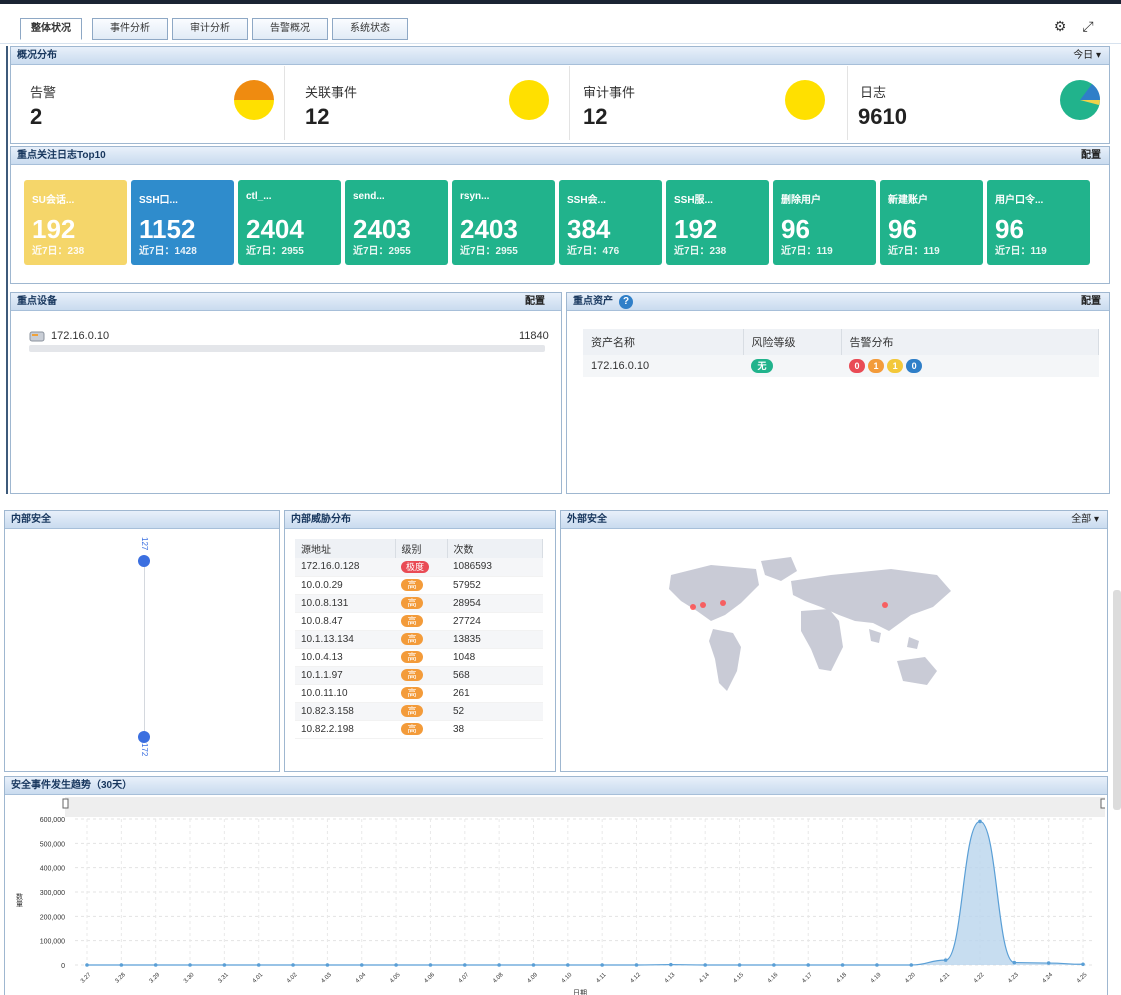 The height and width of the screenshot is (995, 1121). What do you see at coordinates (286, 302) in the screenshot?
I see `devices-header: 重点设备 配置` at bounding box center [286, 302].